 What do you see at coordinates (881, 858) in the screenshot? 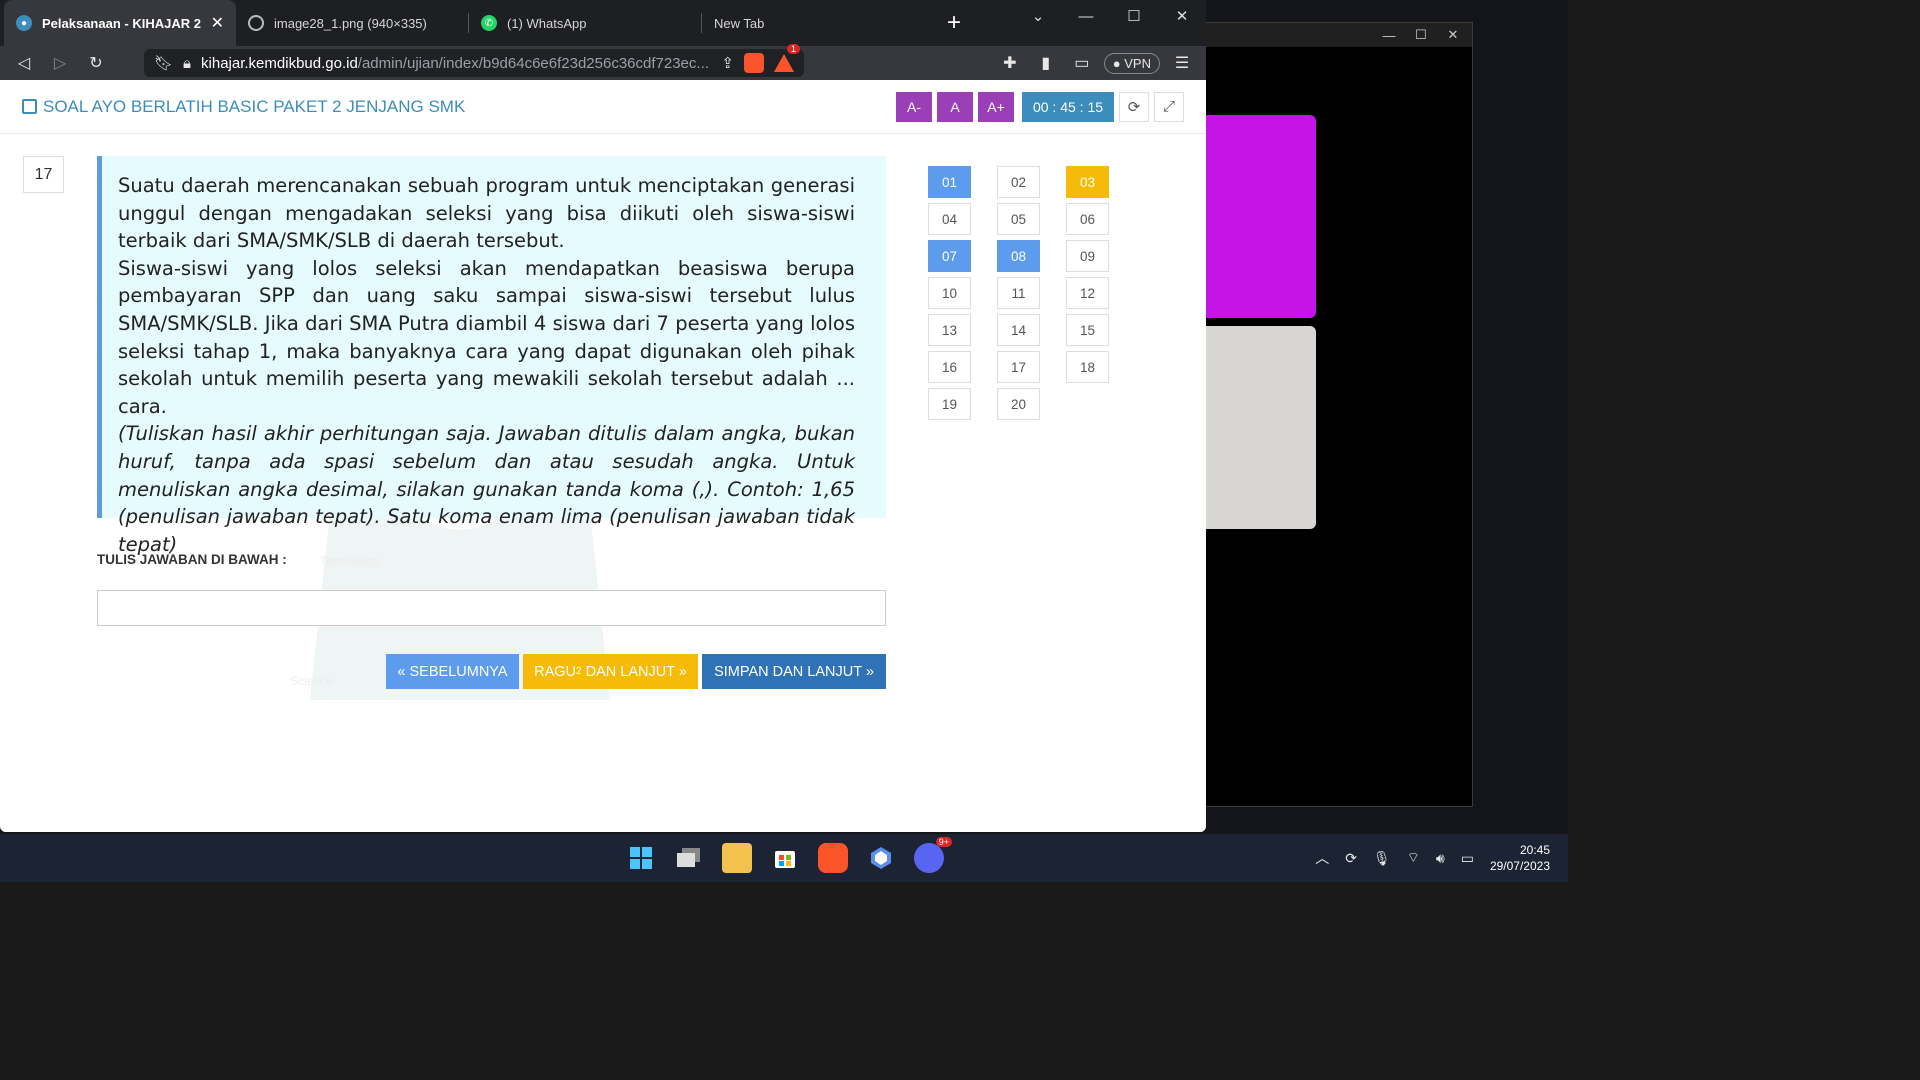
I see `app-hexagon-icon` at bounding box center [881, 858].